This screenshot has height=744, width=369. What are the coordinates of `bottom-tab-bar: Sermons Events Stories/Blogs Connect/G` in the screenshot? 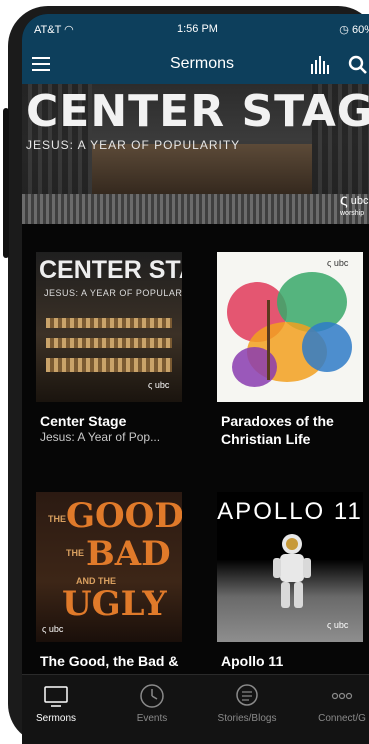 It's located at (195, 709).